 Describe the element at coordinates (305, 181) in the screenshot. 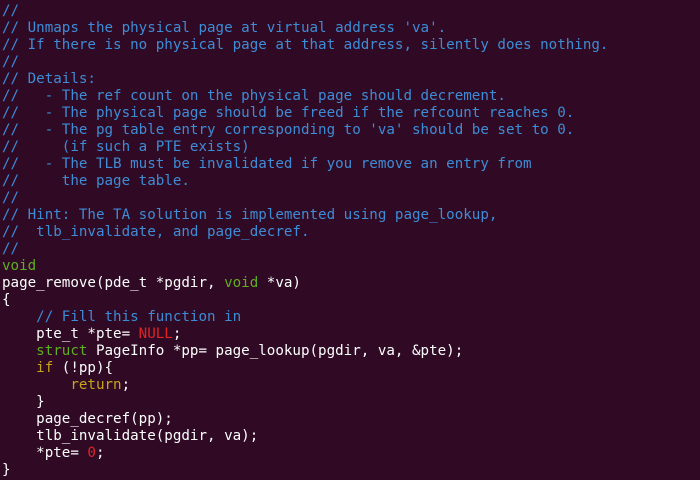

I see `code-line: // the page table.` at that location.